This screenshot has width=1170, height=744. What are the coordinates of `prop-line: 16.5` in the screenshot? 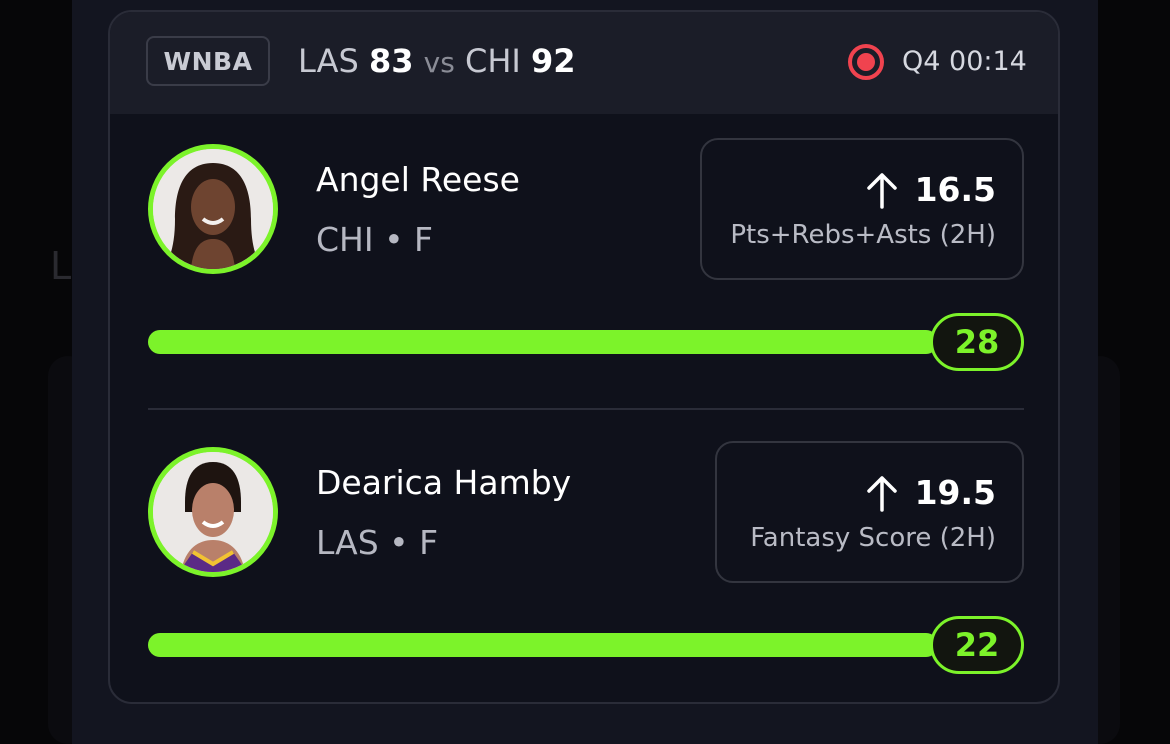 It's located at (930, 189).